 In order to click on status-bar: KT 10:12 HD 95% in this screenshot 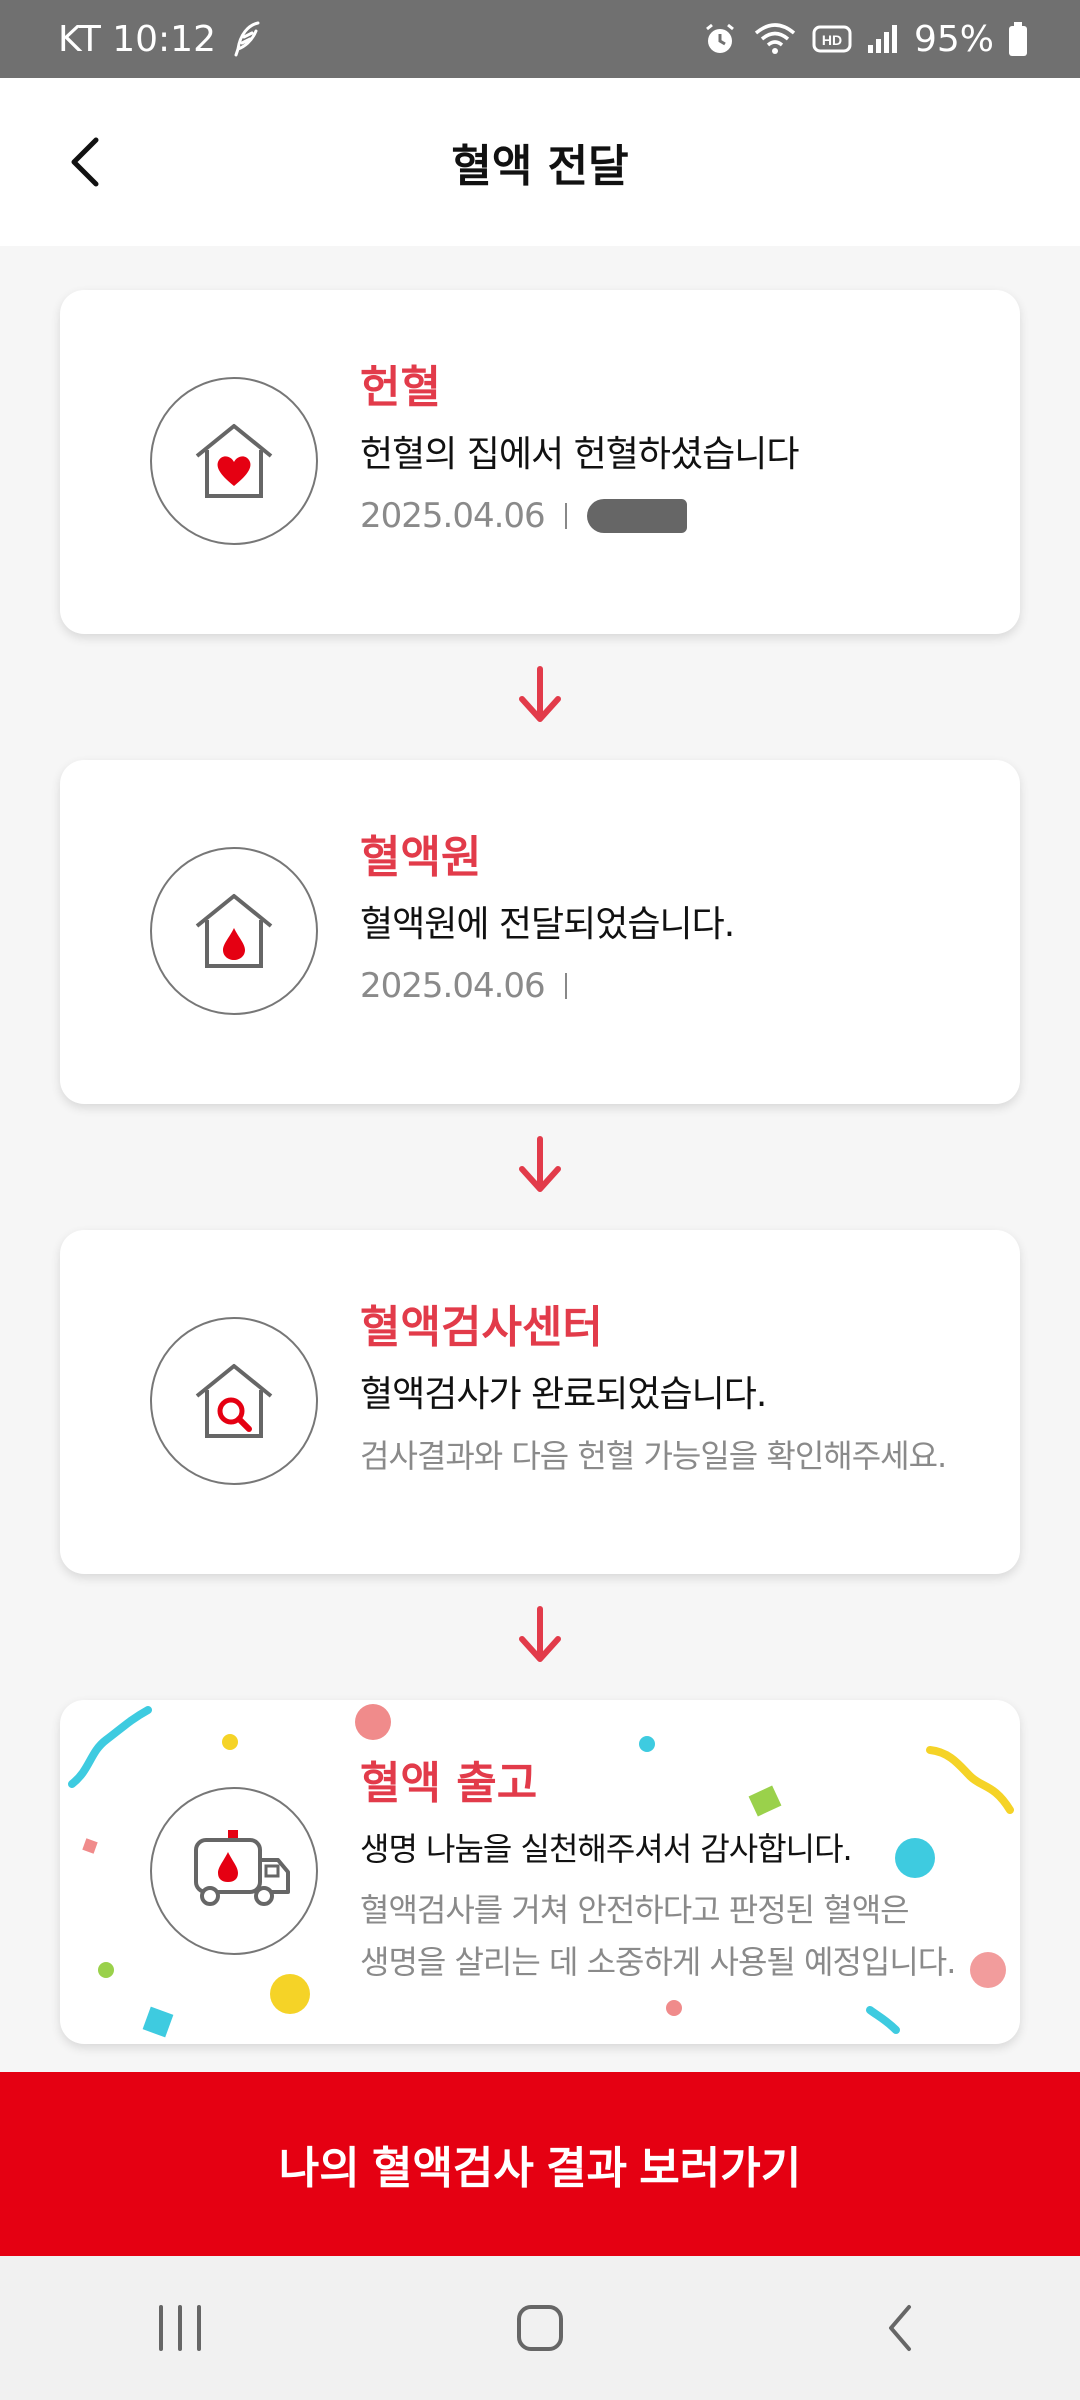, I will do `click(540, 39)`.